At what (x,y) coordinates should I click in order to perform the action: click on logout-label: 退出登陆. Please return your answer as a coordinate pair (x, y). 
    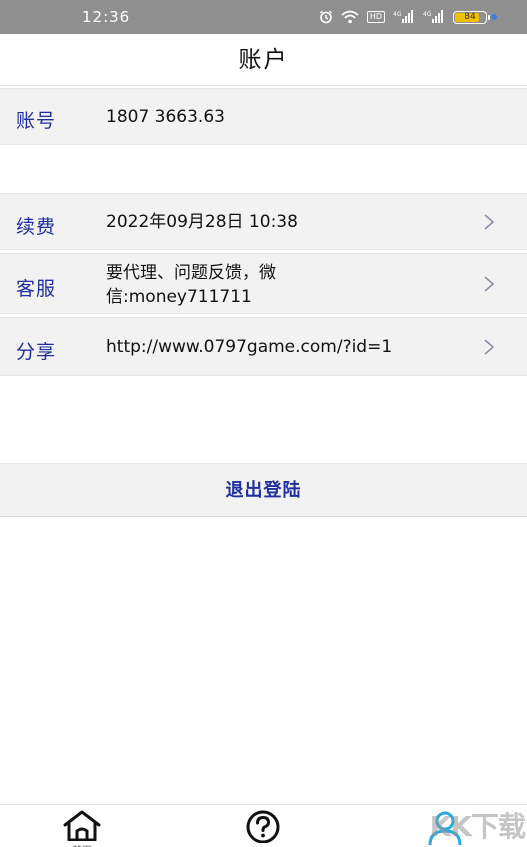
    Looking at the image, I should click on (263, 490).